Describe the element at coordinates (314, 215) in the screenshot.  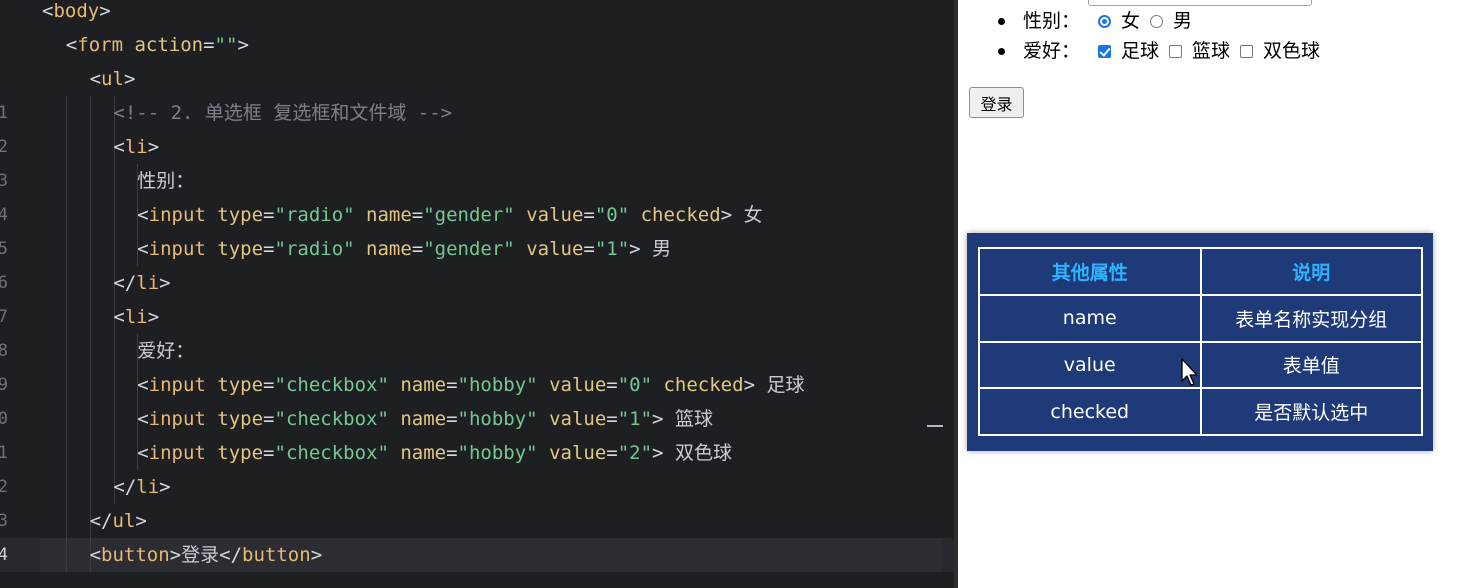
I see `code-token: "radio"` at that location.